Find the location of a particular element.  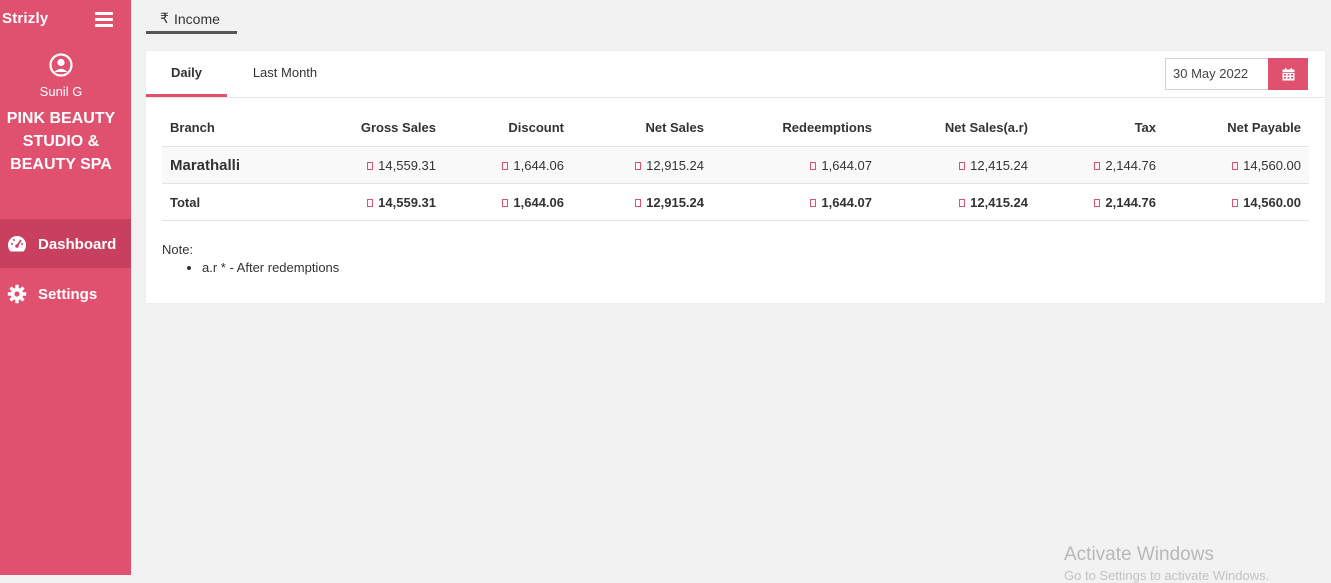

note-item: a.r * - After redemptions is located at coordinates (270, 268).